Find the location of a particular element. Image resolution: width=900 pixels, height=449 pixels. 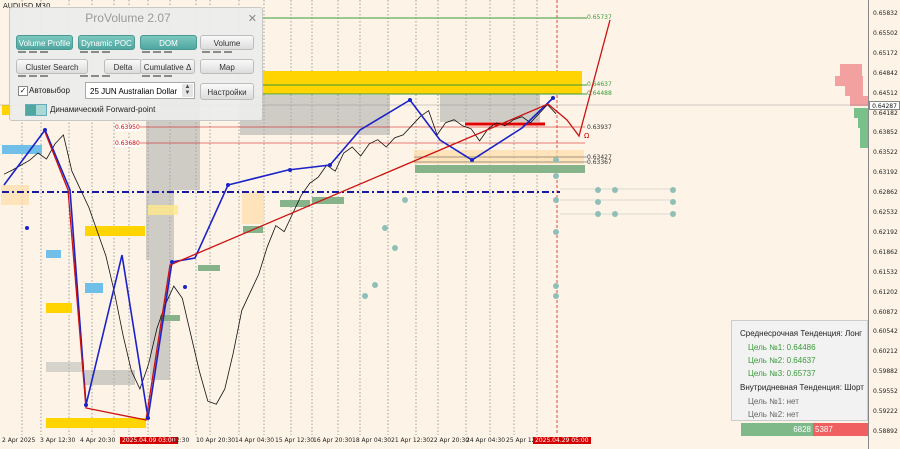

auto-select-checkbox: ✓ is located at coordinates (23, 91).